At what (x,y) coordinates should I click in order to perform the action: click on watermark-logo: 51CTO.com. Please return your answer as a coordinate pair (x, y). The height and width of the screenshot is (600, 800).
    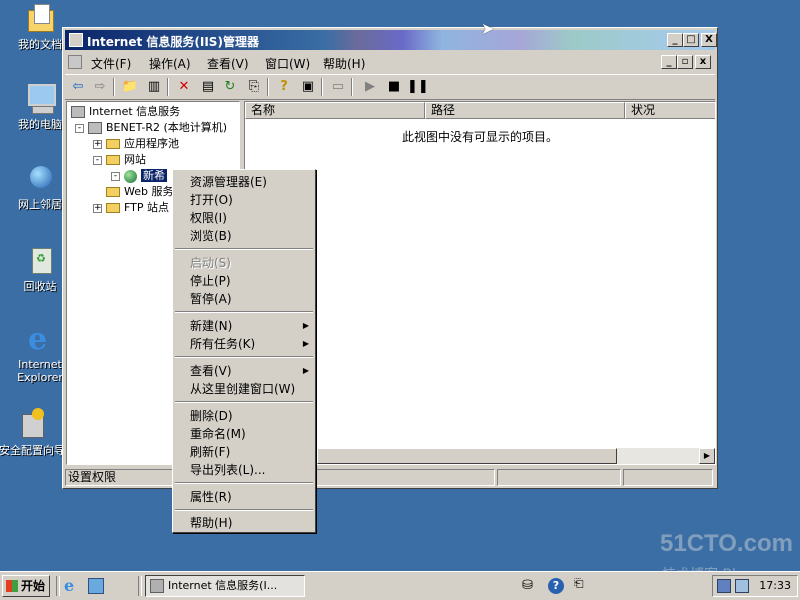
    Looking at the image, I should click on (726, 543).